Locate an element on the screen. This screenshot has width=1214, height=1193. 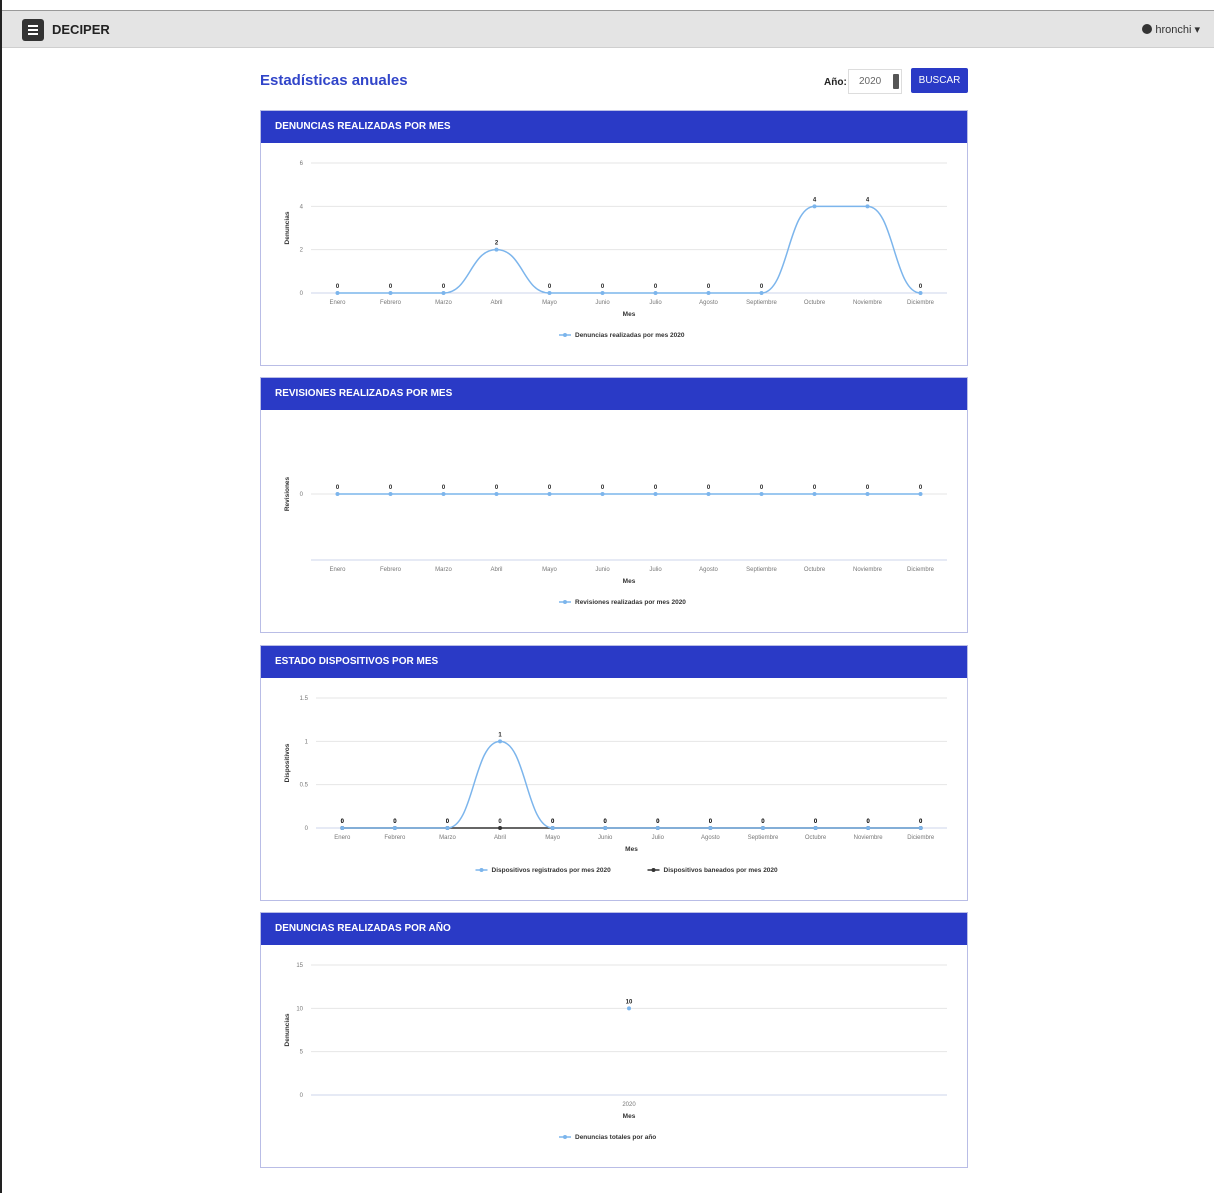
legend-item: Denuncias realizadas por mes 2020 is located at coordinates (630, 335).